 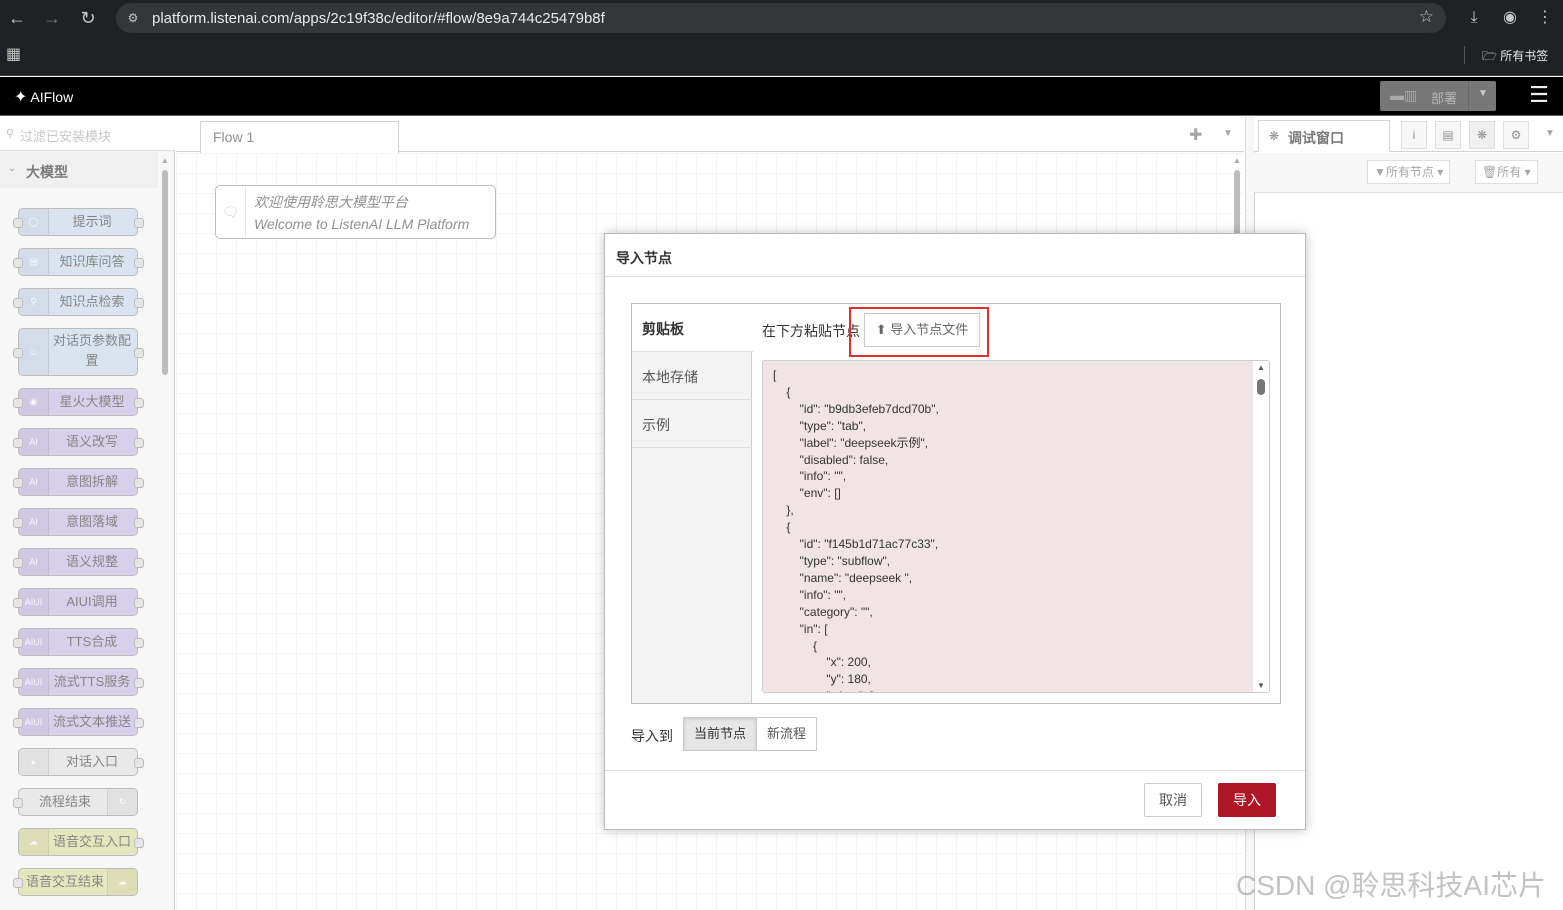 I want to click on tab-local-storage-label: 本地存储, so click(x=670, y=377).